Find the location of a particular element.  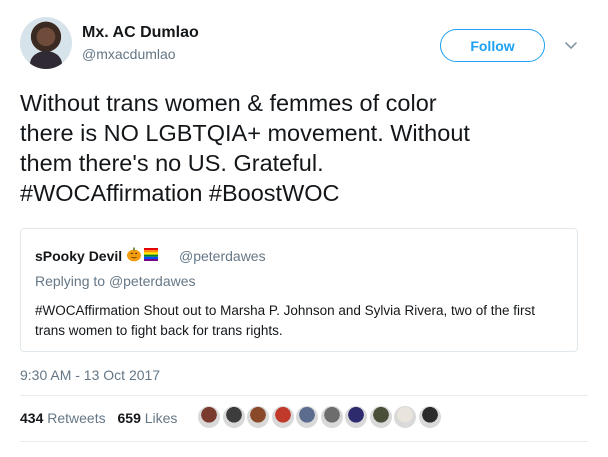

rainbow-flag-emoji is located at coordinates (151, 254).